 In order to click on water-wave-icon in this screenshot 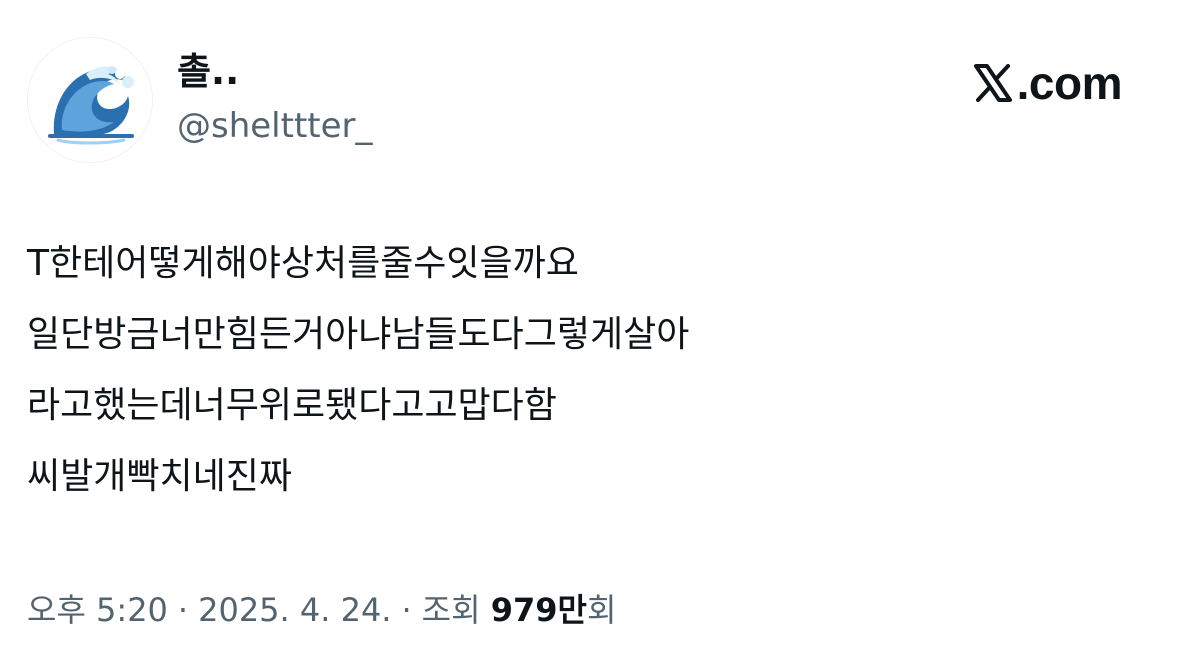, I will do `click(90, 100)`.